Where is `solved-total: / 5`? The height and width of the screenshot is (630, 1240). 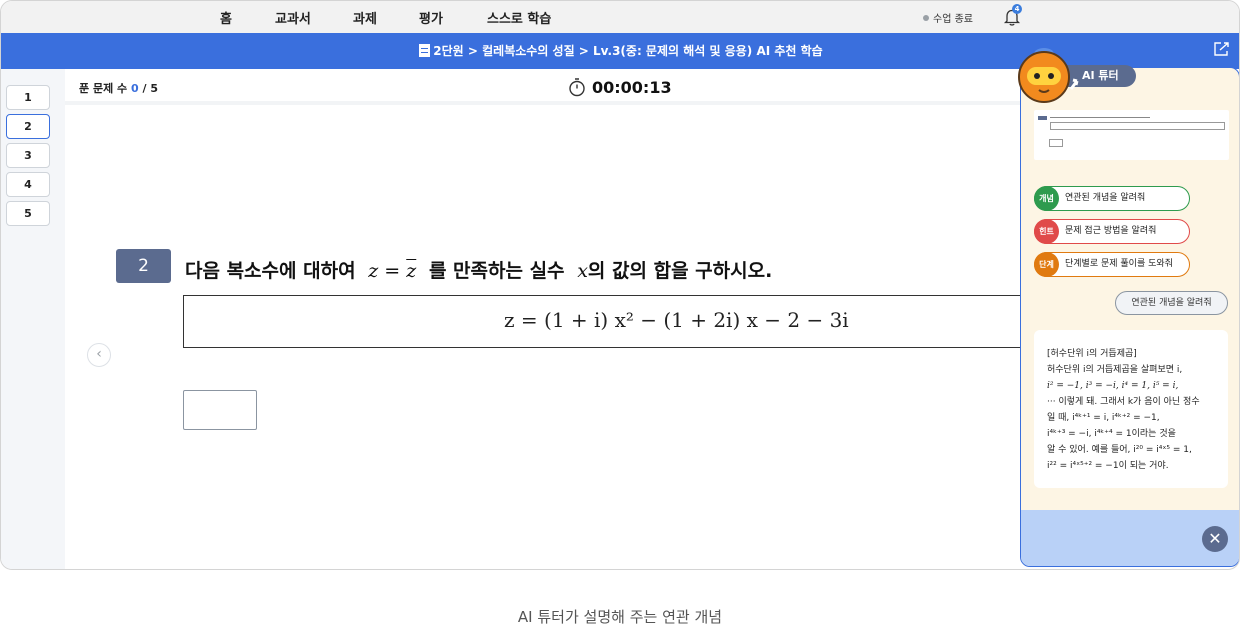
solved-total: / 5 is located at coordinates (150, 88).